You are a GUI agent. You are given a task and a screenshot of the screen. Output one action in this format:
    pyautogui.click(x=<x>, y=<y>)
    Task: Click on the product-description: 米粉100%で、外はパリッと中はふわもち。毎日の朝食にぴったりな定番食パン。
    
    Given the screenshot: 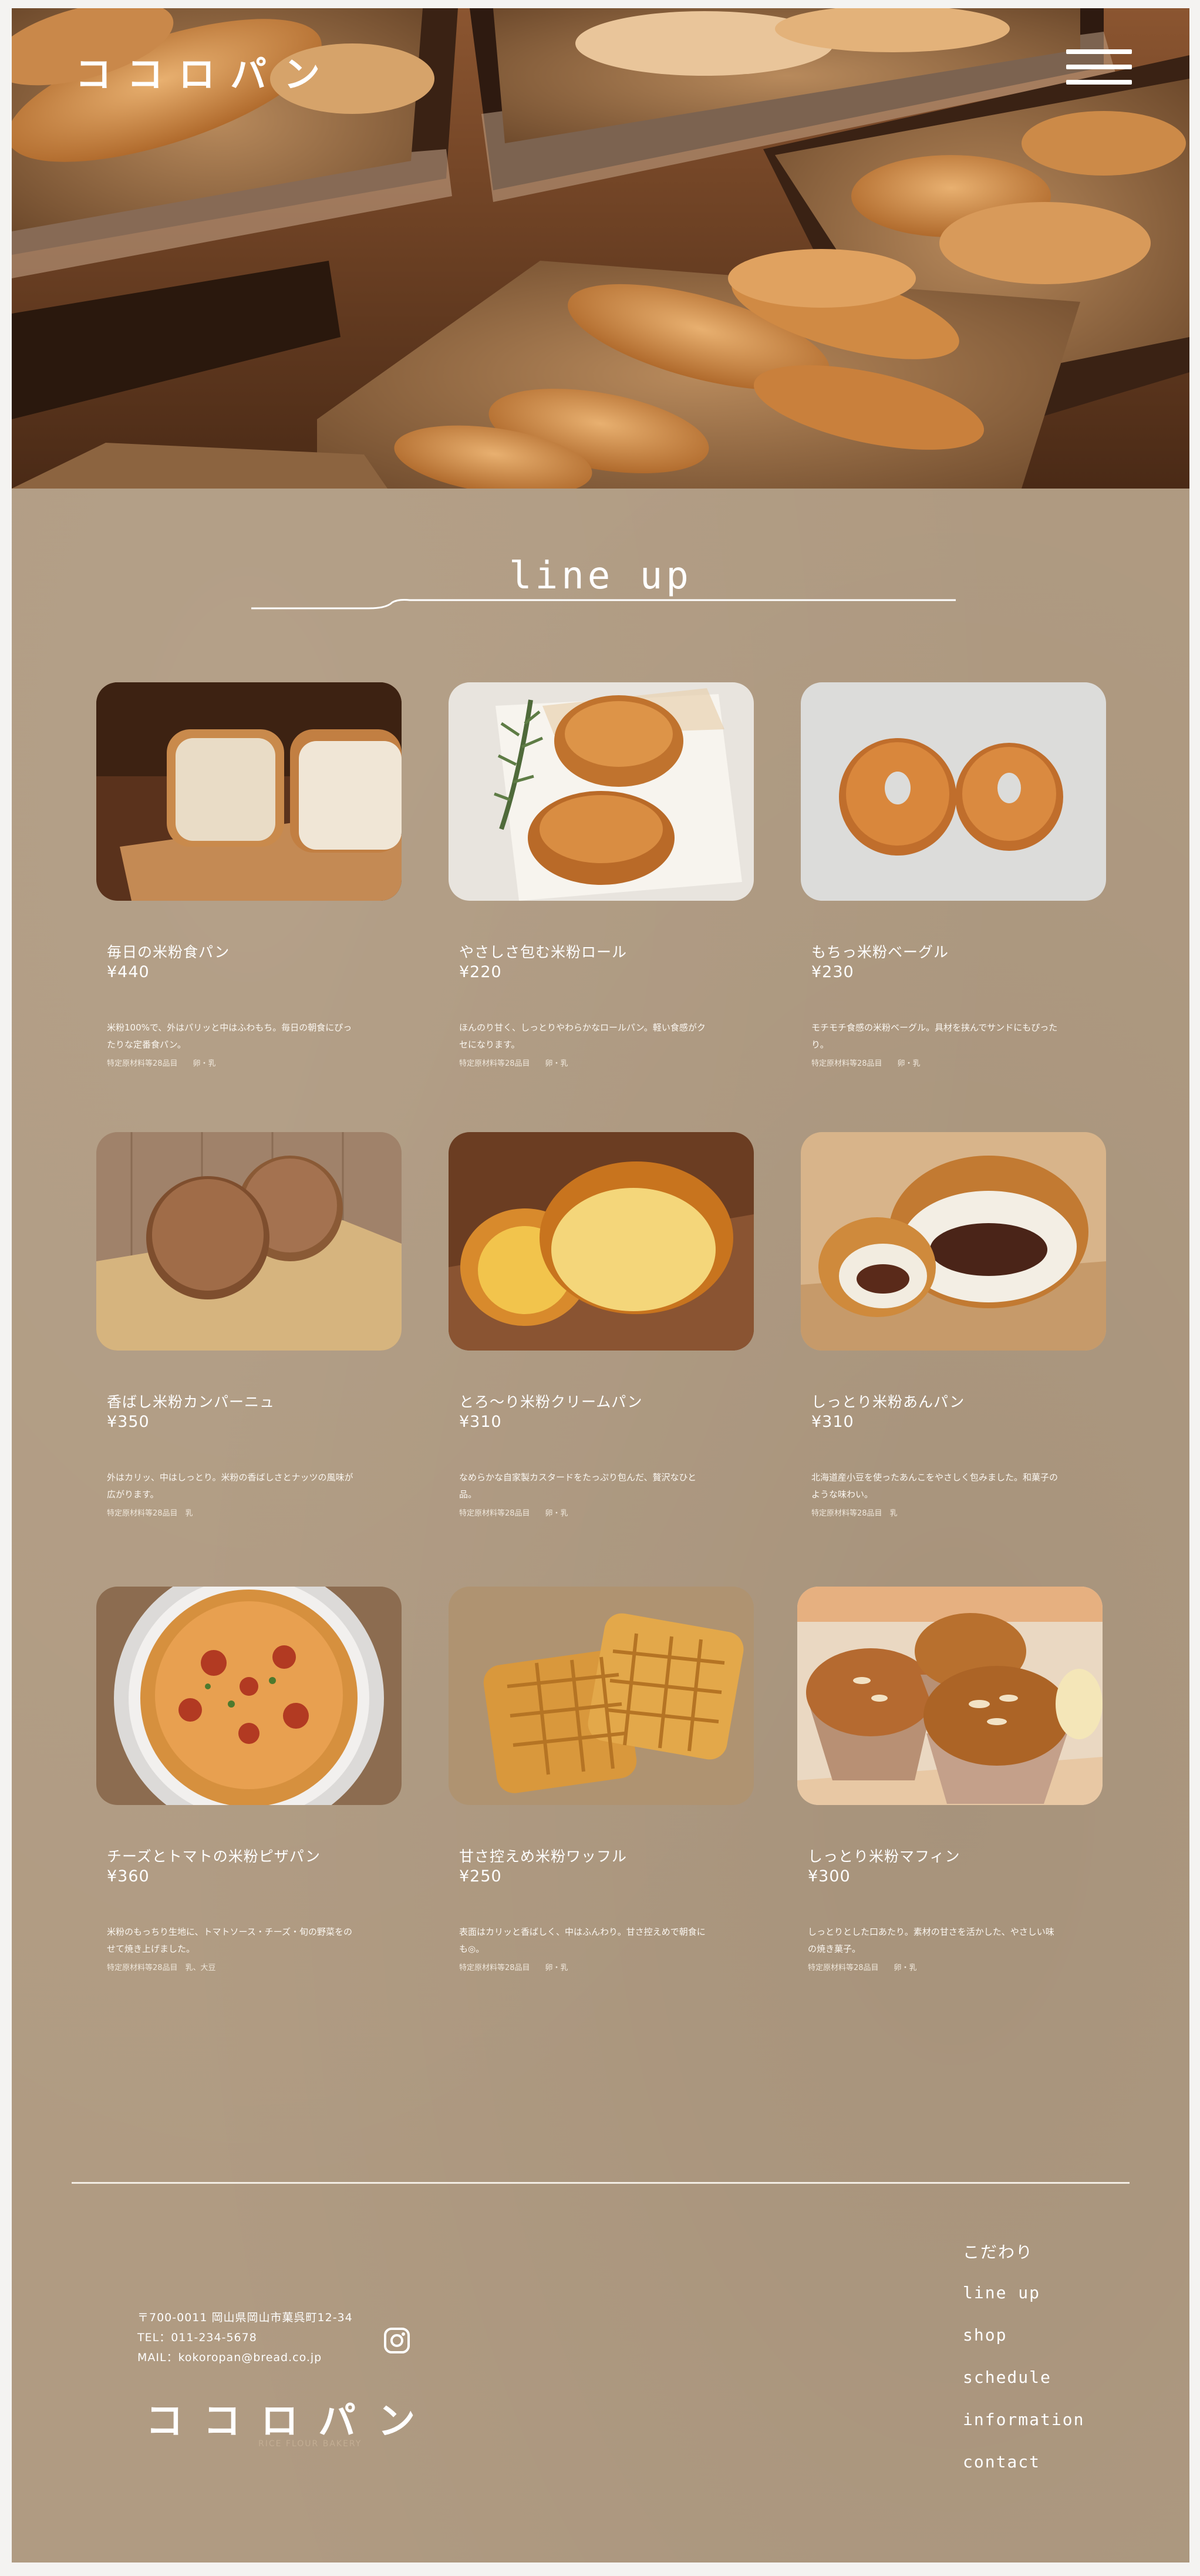 What is the action you would take?
    pyautogui.click(x=229, y=1036)
    